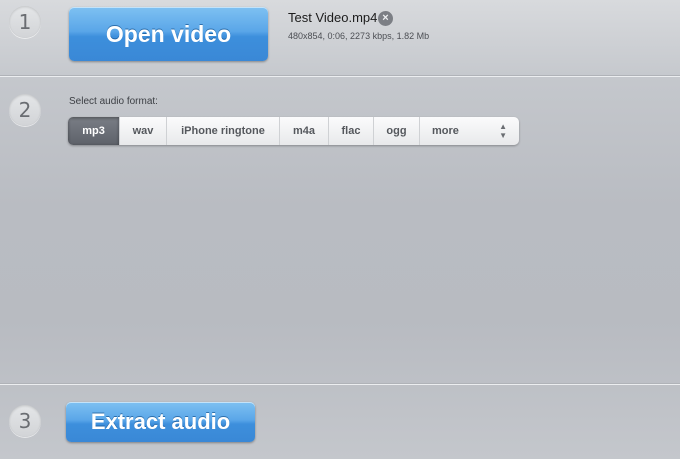 The width and height of the screenshot is (680, 459). I want to click on step-number-3: 3, so click(25, 421).